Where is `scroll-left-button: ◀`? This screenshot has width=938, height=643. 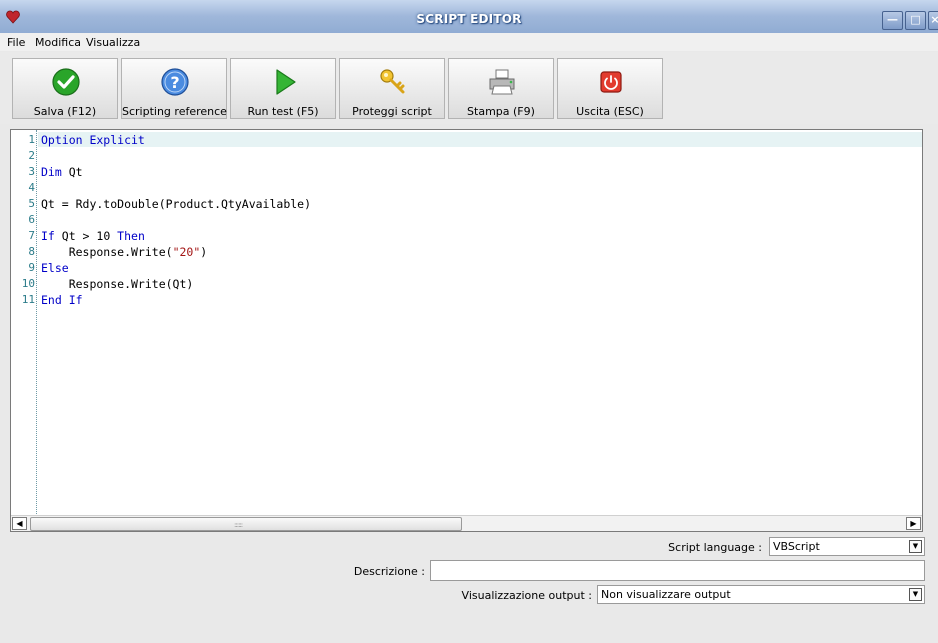 scroll-left-button: ◀ is located at coordinates (19, 523).